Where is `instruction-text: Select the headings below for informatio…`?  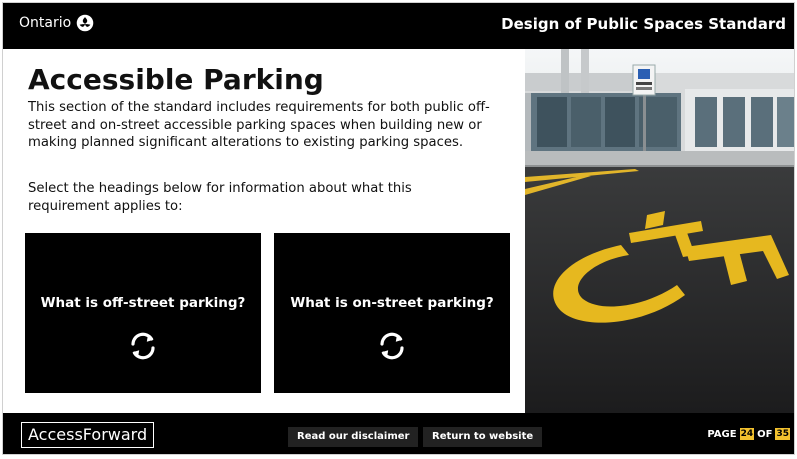 instruction-text: Select the headings below for informatio… is located at coordinates (220, 197).